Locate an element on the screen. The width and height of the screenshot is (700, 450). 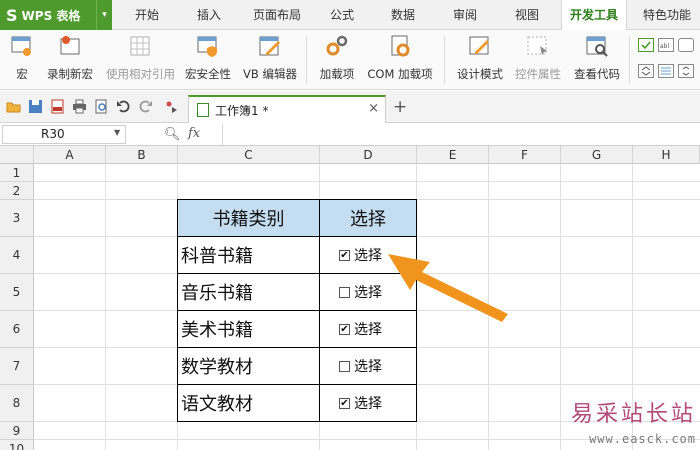
row-header-1: 1 is located at coordinates (17, 173).